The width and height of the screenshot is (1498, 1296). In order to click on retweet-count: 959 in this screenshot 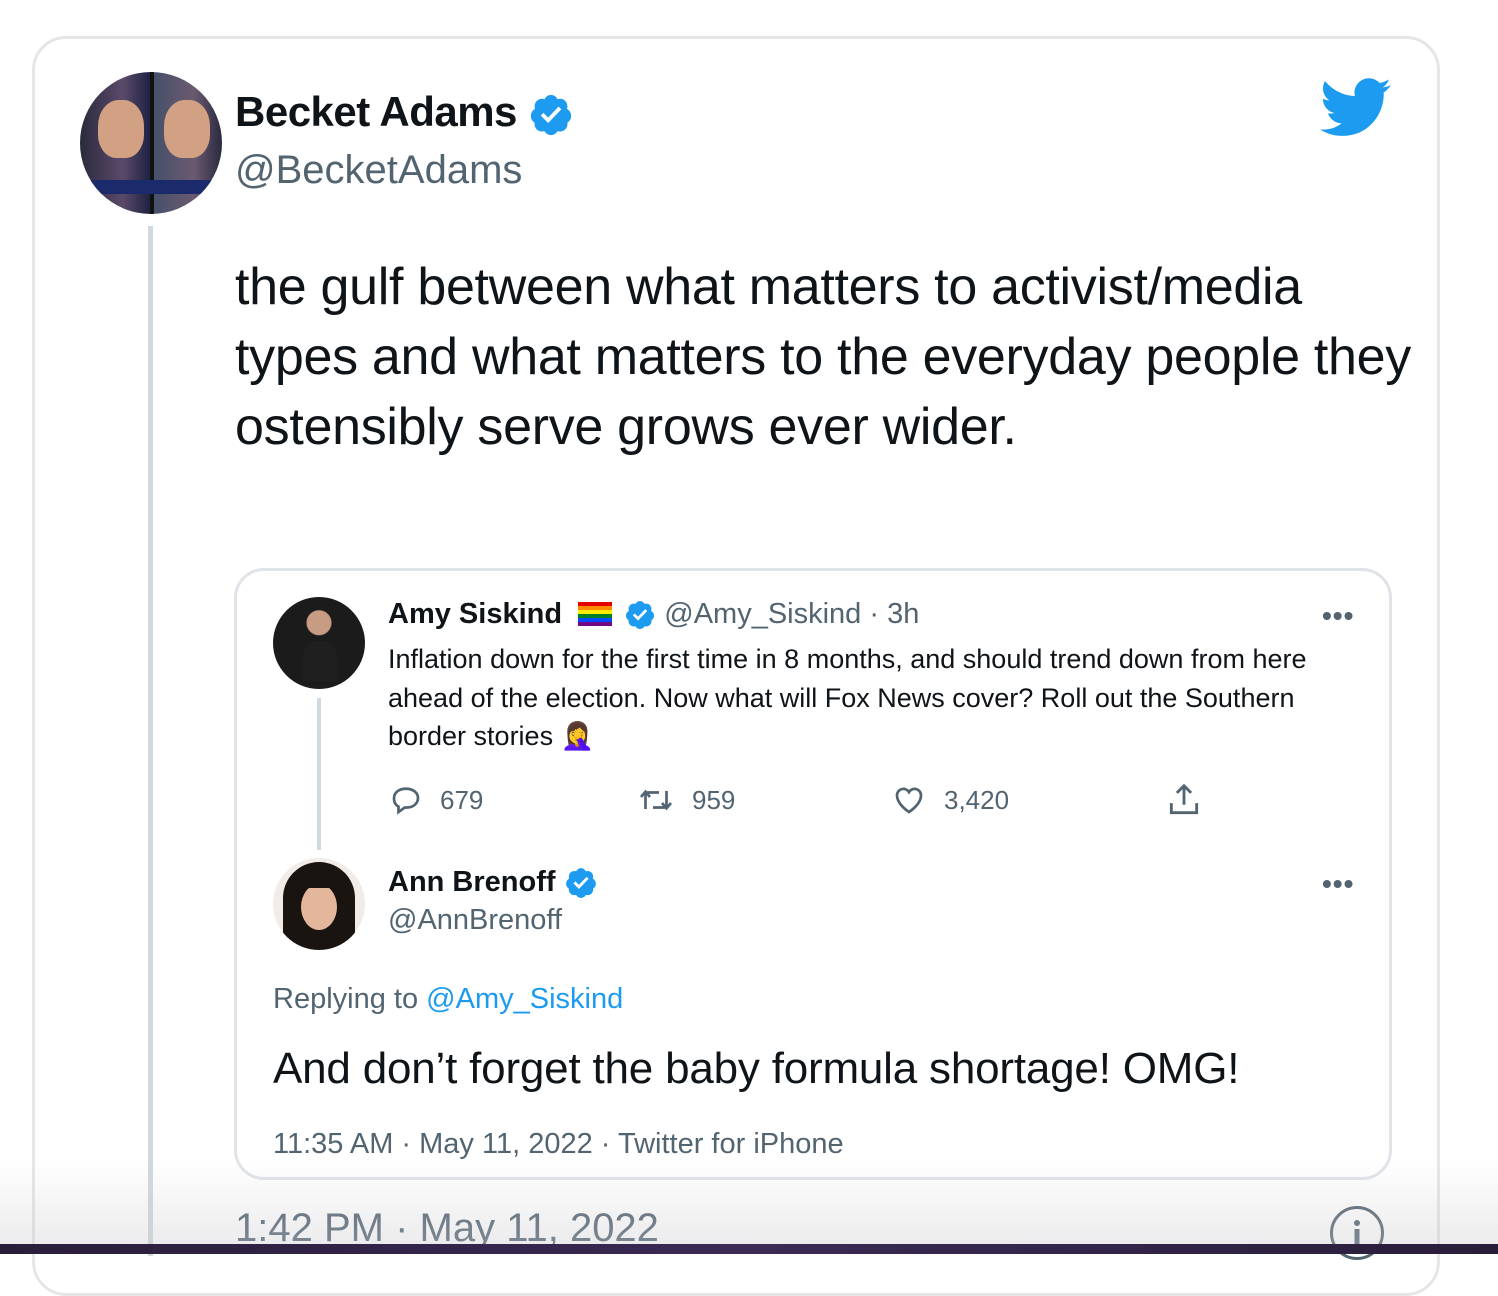, I will do `click(714, 799)`.